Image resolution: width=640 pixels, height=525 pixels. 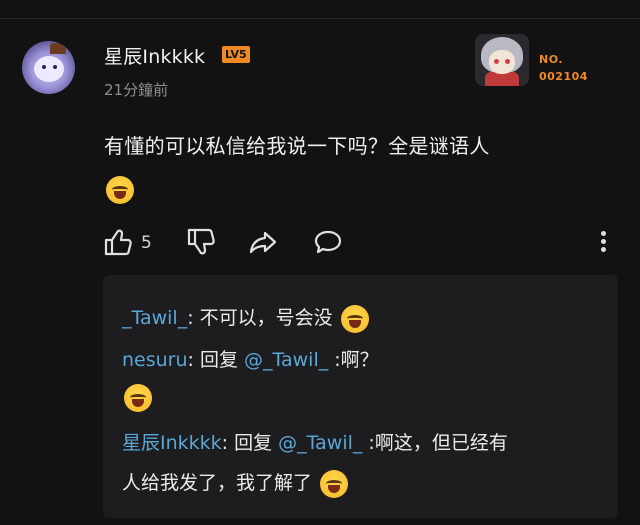 I want to click on comment-text: 有懂的可以私信给我说一下吗？全是谜语人, so click(x=297, y=146).